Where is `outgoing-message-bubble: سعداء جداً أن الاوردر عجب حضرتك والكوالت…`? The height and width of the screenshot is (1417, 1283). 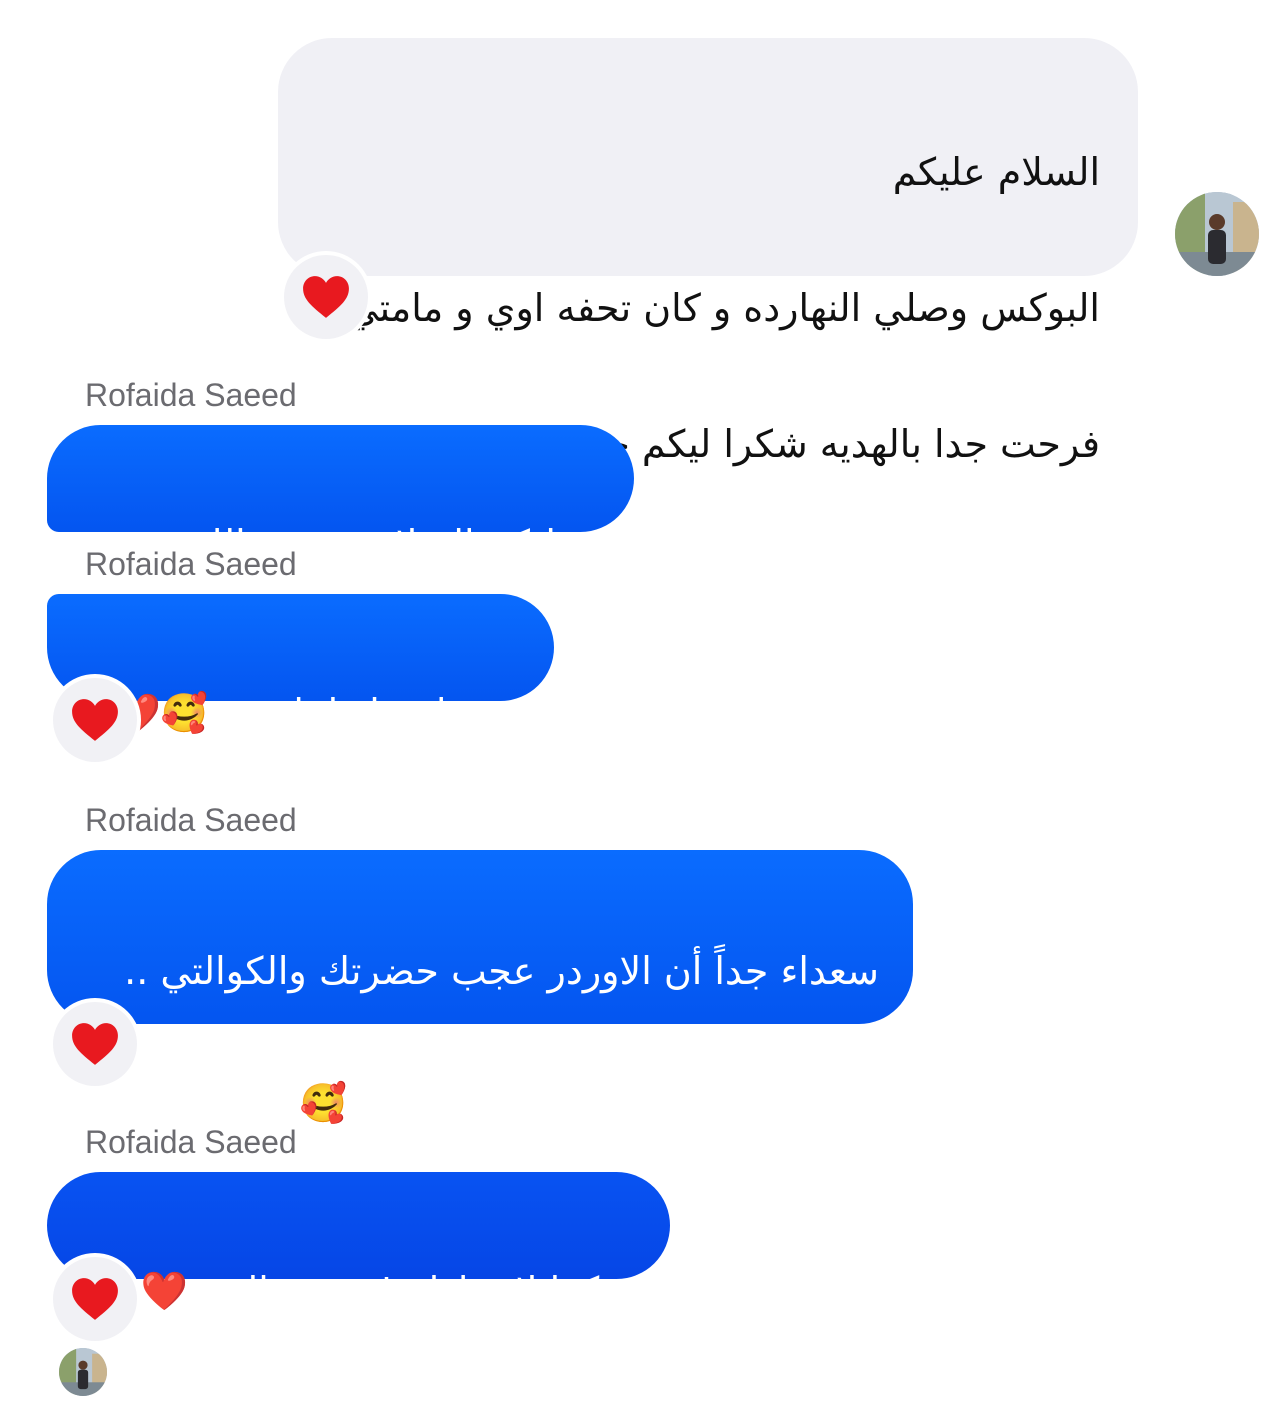
outgoing-message-bubble: سعداء جداً أن الاوردر عجب حضرتك والكوالت… is located at coordinates (480, 987).